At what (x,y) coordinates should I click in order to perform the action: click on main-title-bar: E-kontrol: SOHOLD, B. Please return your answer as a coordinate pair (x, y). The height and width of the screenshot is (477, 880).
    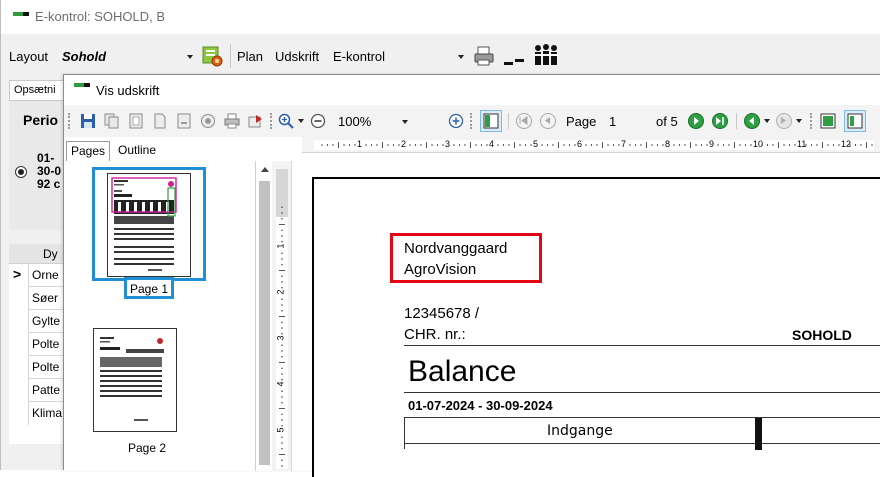
    Looking at the image, I should click on (440, 17).